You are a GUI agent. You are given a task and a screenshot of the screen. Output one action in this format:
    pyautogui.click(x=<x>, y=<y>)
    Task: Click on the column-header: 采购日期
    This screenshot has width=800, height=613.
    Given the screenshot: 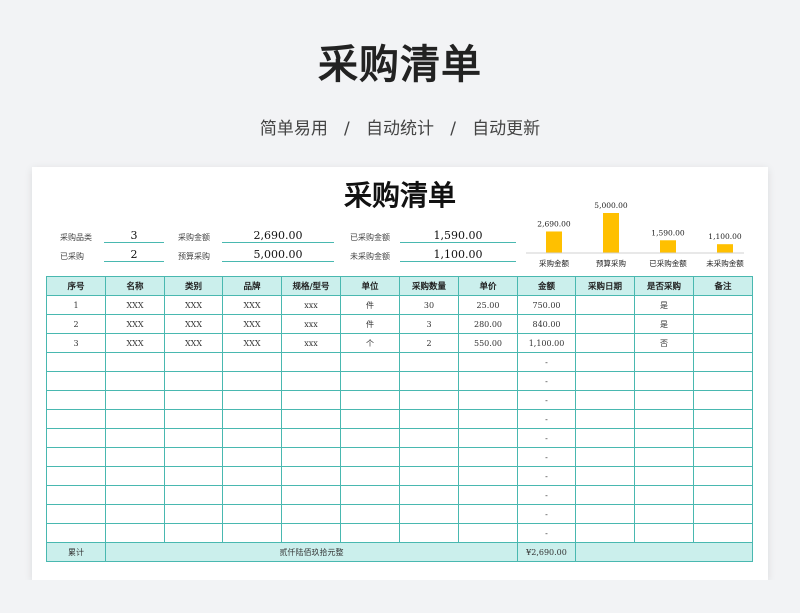 What is the action you would take?
    pyautogui.click(x=605, y=286)
    